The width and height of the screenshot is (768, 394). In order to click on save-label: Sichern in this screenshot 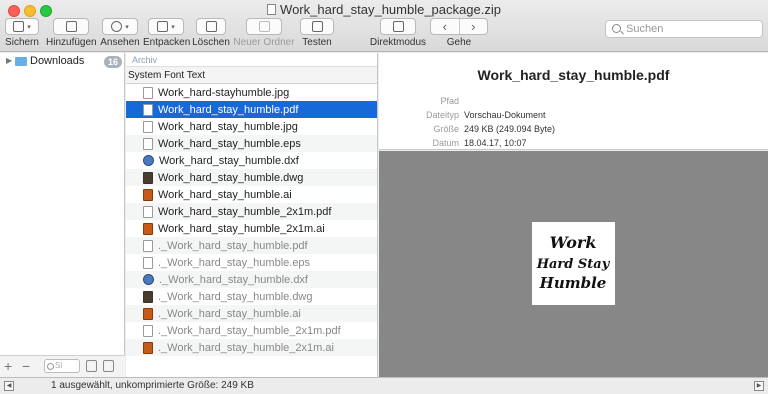, I will do `click(22, 42)`.